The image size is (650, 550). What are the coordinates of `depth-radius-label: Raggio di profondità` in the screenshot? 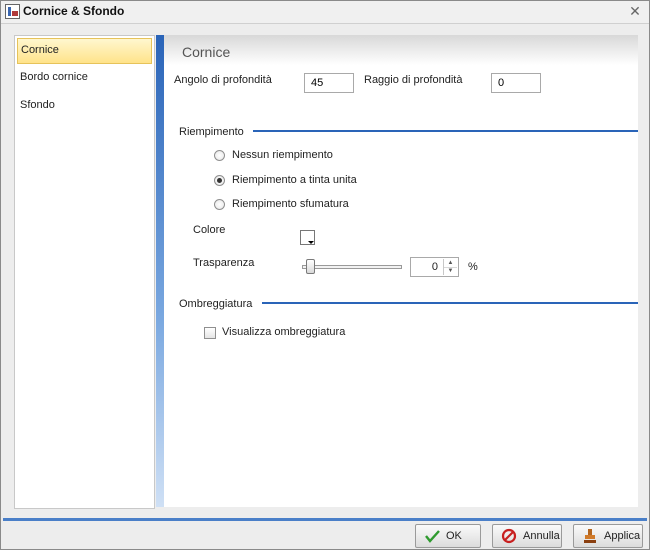 It's located at (413, 80).